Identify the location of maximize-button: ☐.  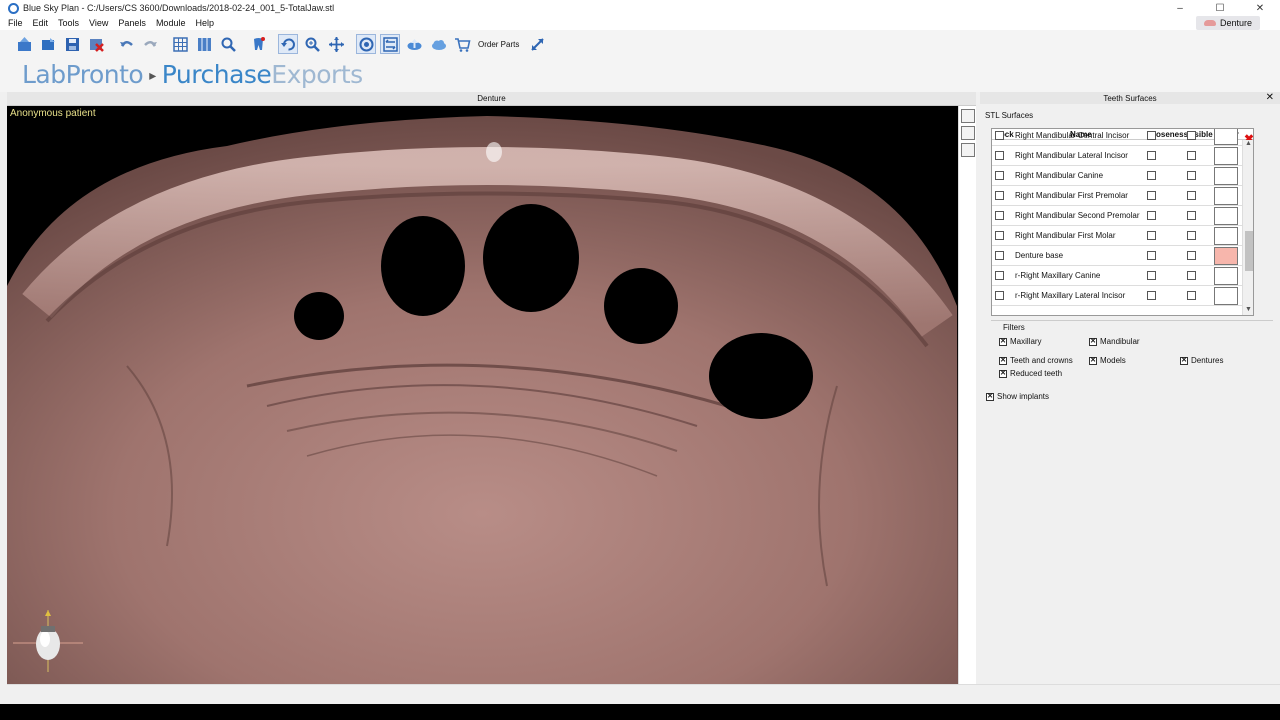
(1220, 8).